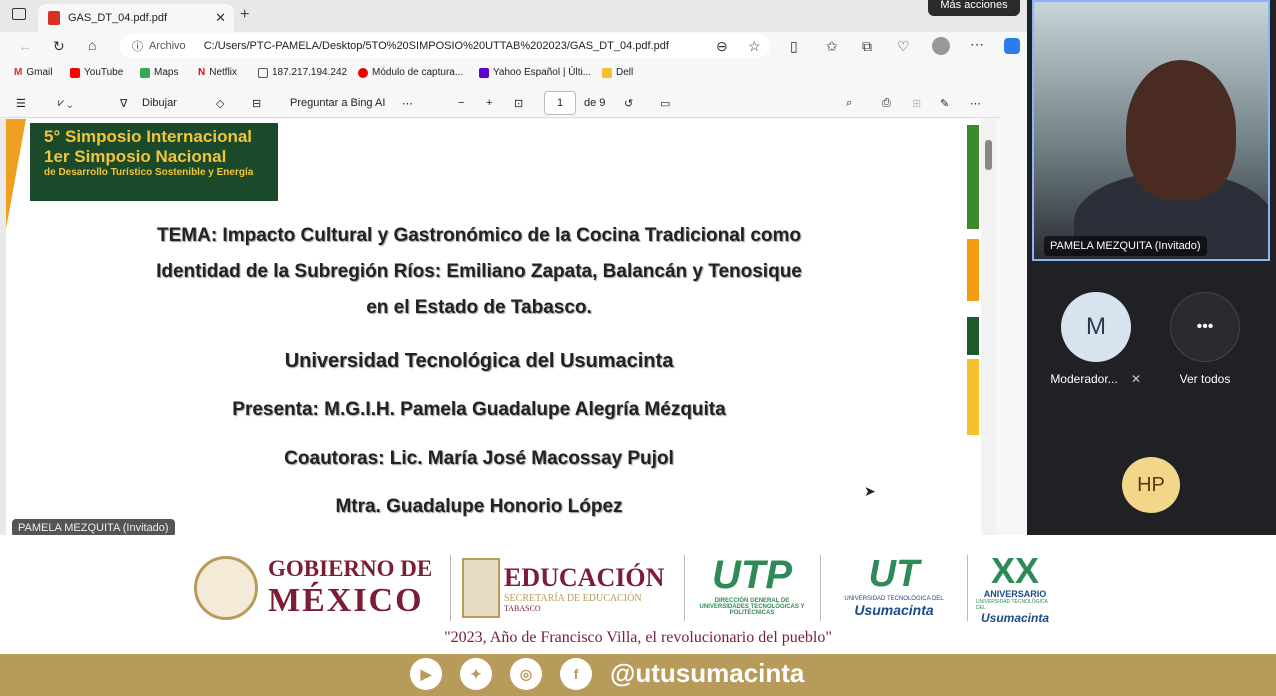  What do you see at coordinates (977, 44) in the screenshot?
I see `menu-dots-icon: ⋯` at bounding box center [977, 44].